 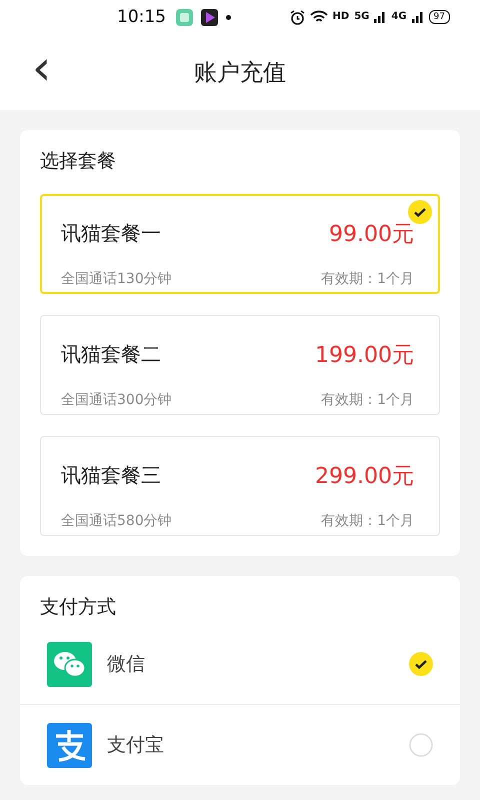 I want to click on plan-price: 199.00元, so click(x=364, y=356).